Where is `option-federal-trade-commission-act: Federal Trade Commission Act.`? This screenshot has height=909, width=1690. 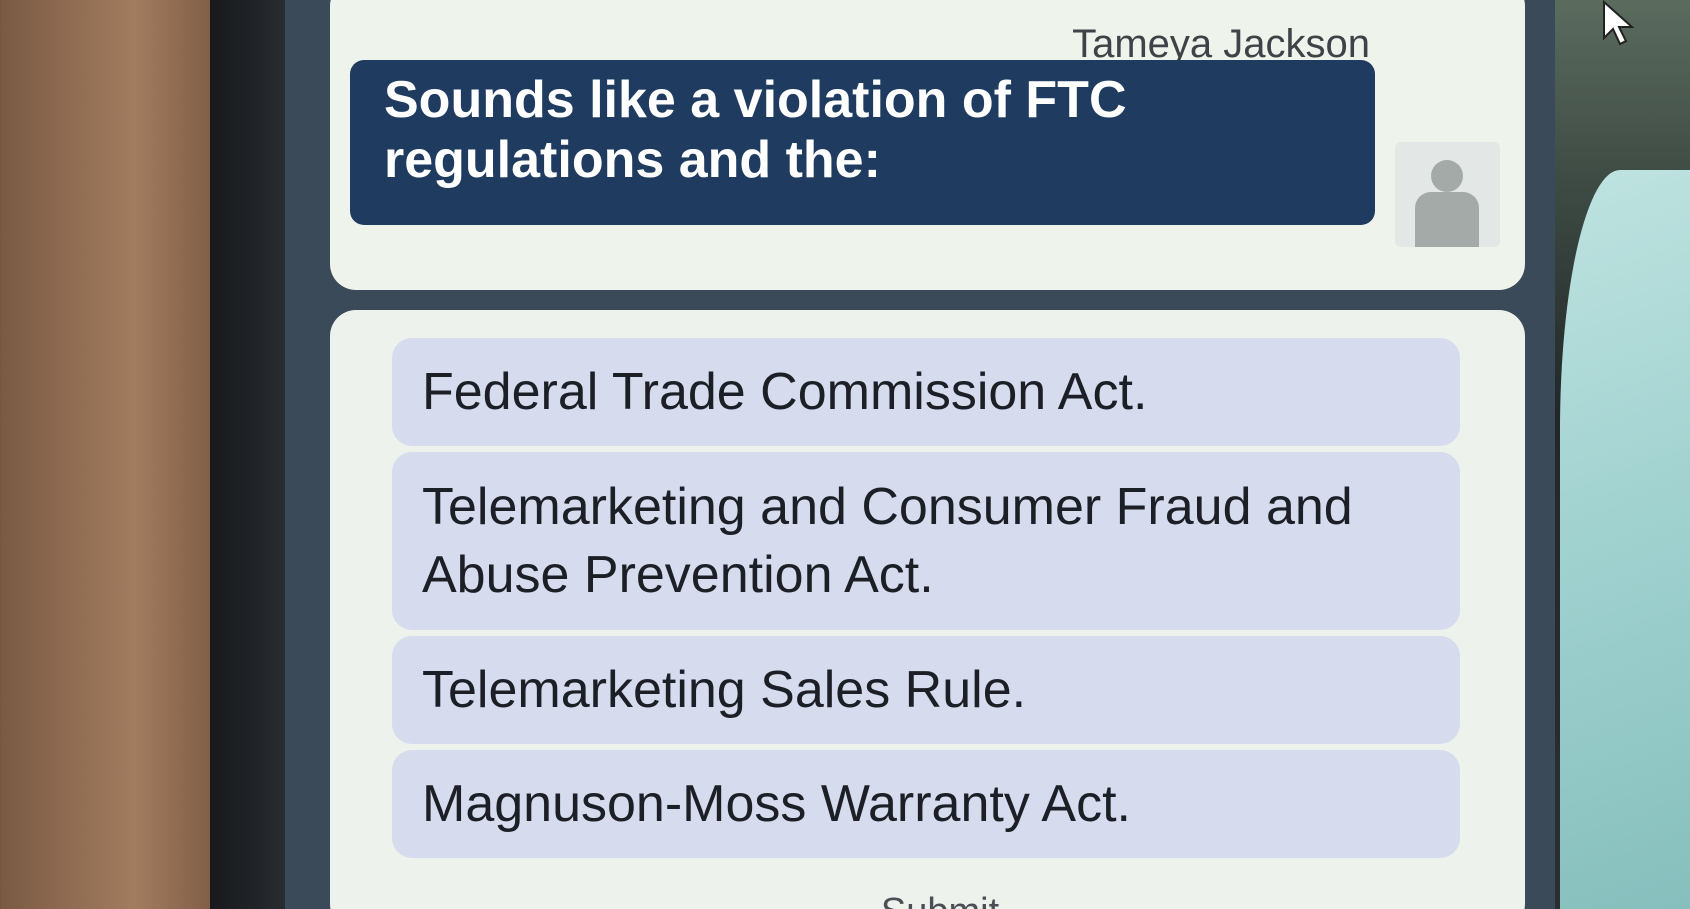
option-federal-trade-commission-act: Federal Trade Commission Act. is located at coordinates (926, 392).